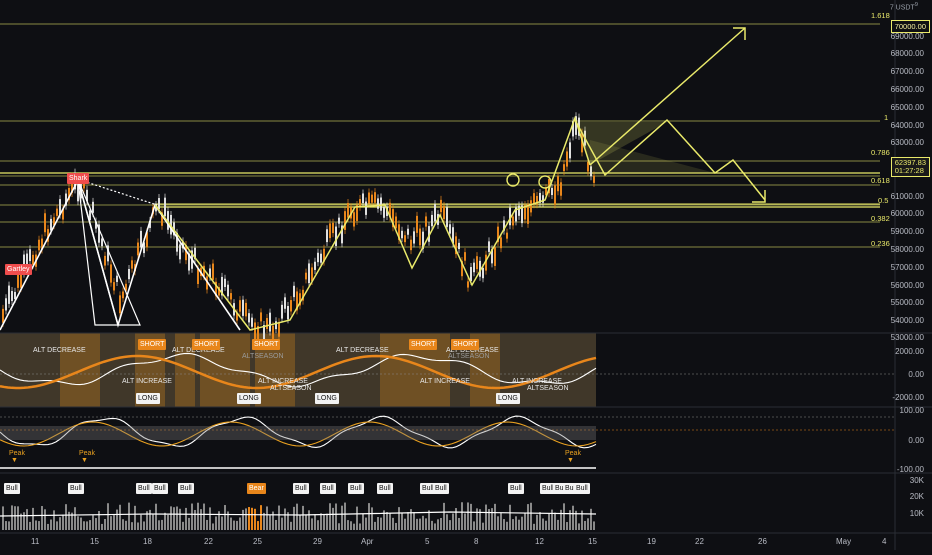  What do you see at coordinates (883, 200) in the screenshot?
I see `fib-05-label: 0.5` at bounding box center [883, 200].